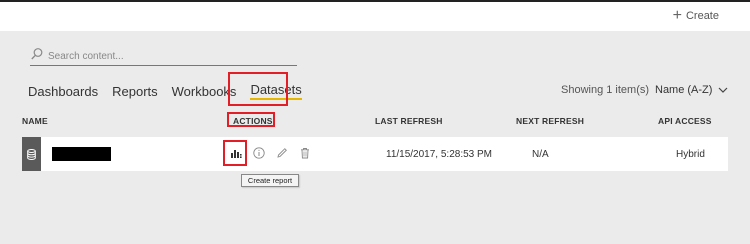  I want to click on search-box, so click(163, 56).